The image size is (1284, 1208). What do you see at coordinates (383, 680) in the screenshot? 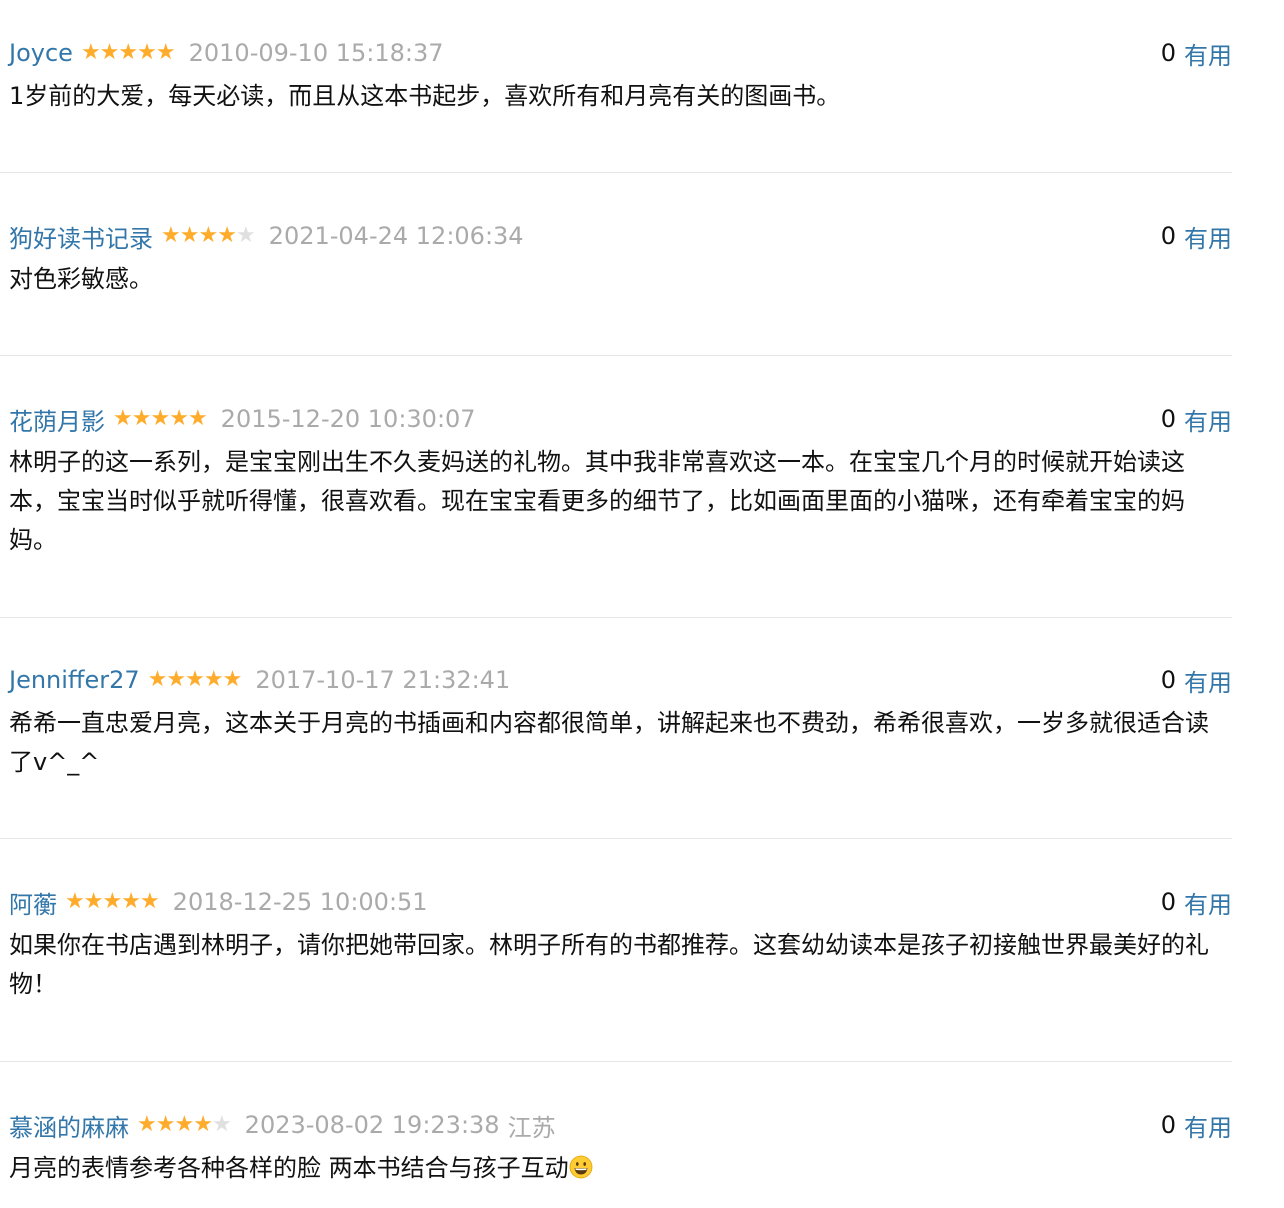
I see `comment-time: 2017-10-17 21:32:41` at bounding box center [383, 680].